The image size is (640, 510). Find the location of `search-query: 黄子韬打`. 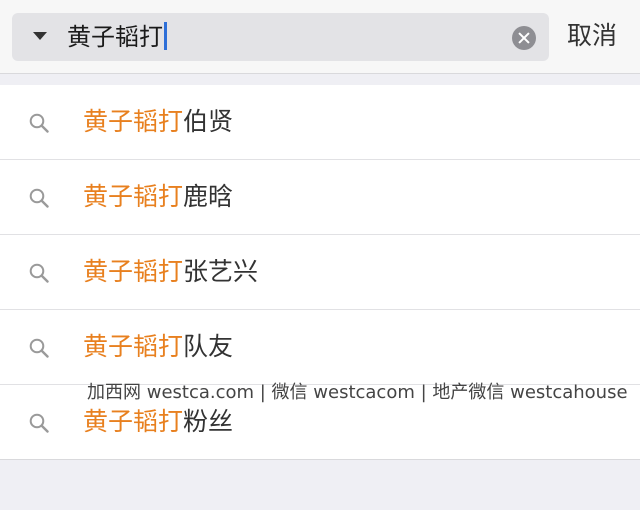

search-query: 黄子韬打 is located at coordinates (117, 37).